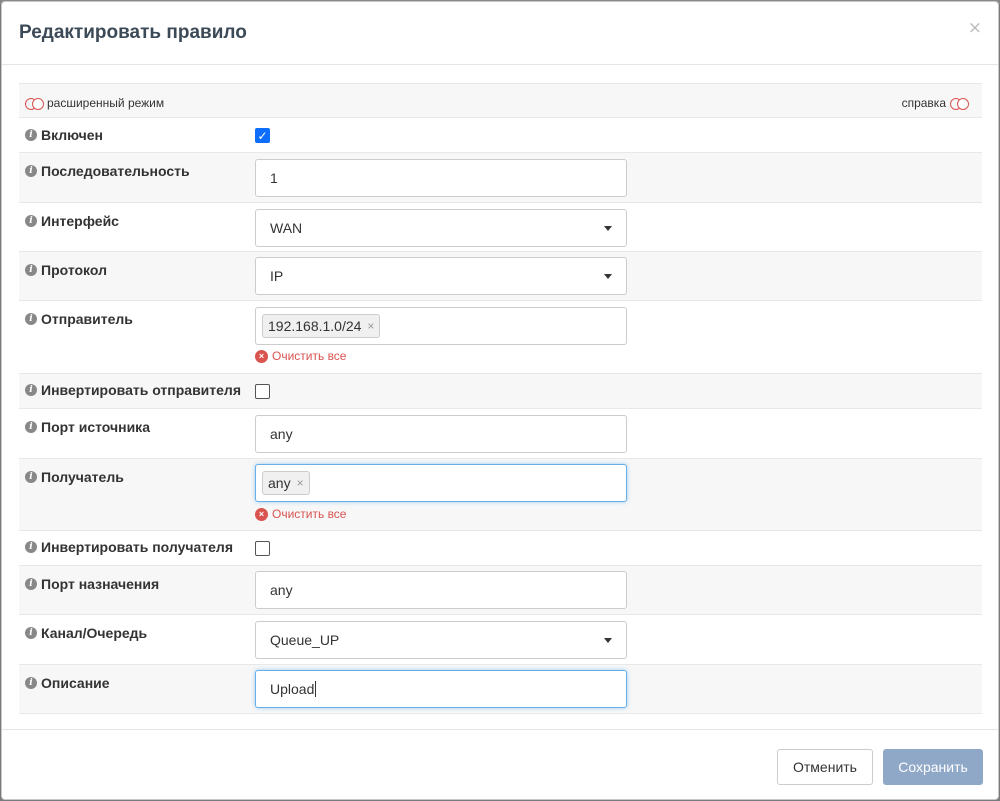 Image resolution: width=1000 pixels, height=801 pixels. I want to click on row-invert-source: i Инвертировать отправителя, so click(500, 391).